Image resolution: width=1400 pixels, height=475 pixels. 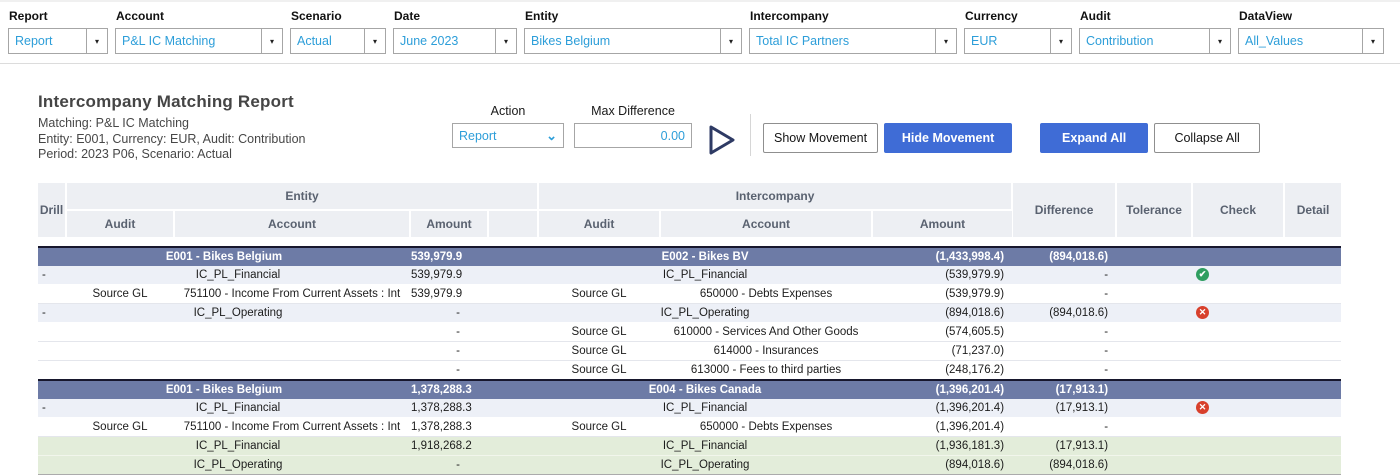 What do you see at coordinates (705, 465) in the screenshot?
I see `intercompany-account-cell: IC_PL_Operating` at bounding box center [705, 465].